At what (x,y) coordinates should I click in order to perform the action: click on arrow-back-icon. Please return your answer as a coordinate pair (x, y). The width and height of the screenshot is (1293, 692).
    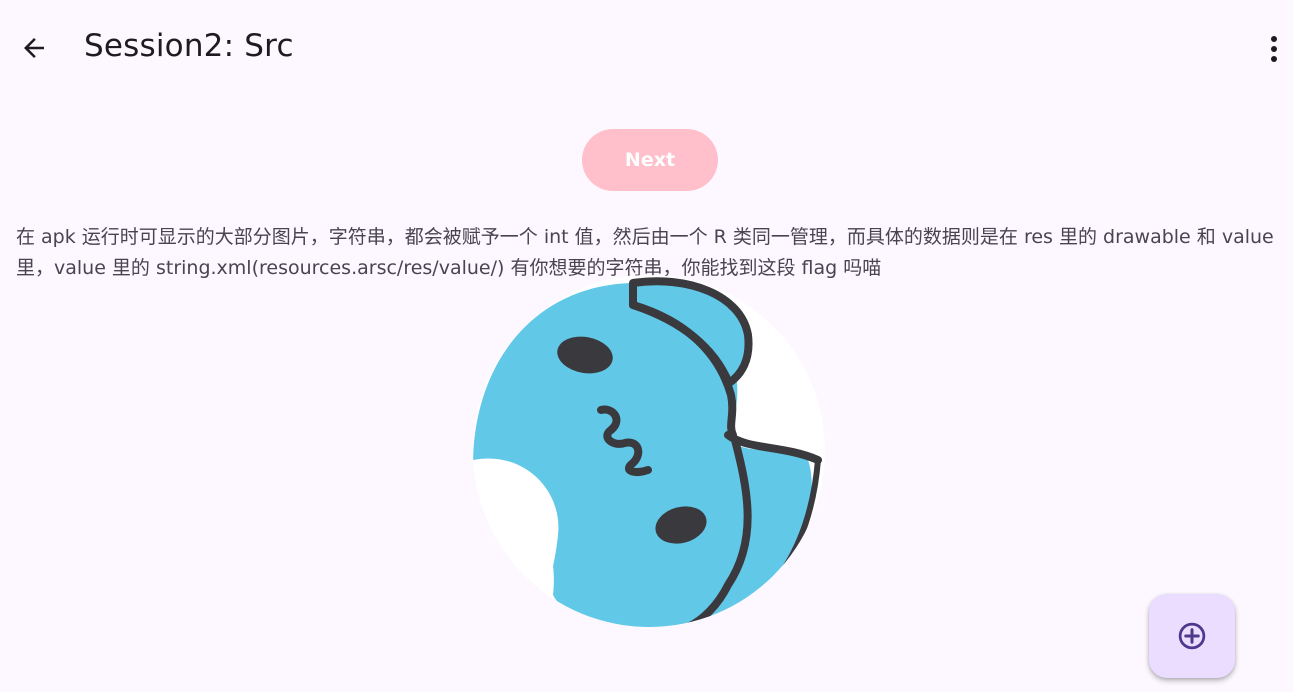
    Looking at the image, I should click on (34, 48).